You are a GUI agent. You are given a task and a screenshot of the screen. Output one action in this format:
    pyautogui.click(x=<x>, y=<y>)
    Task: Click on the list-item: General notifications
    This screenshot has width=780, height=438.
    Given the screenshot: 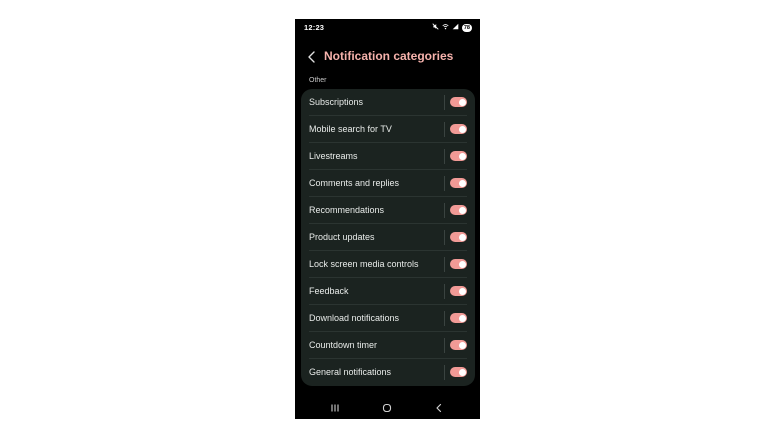 What is the action you would take?
    pyautogui.click(x=388, y=372)
    